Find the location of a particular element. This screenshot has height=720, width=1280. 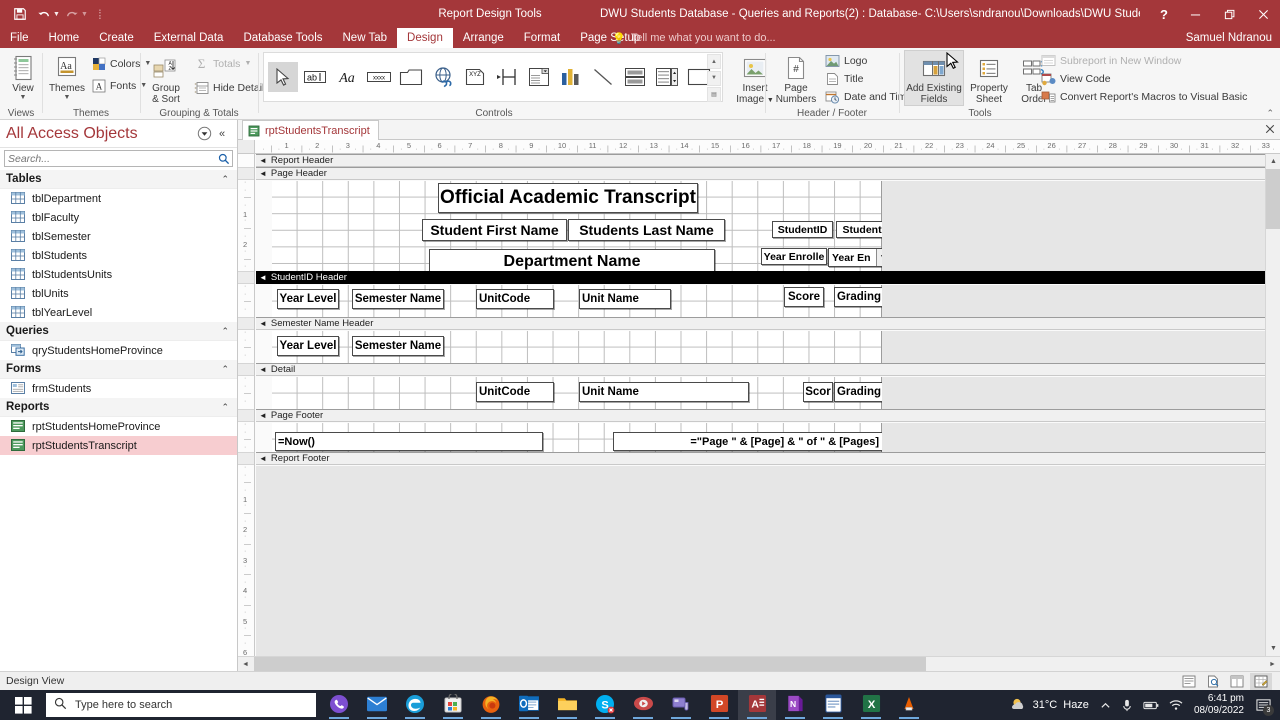

ribbon-tab-database-tools: Database Tools is located at coordinates (282, 38).